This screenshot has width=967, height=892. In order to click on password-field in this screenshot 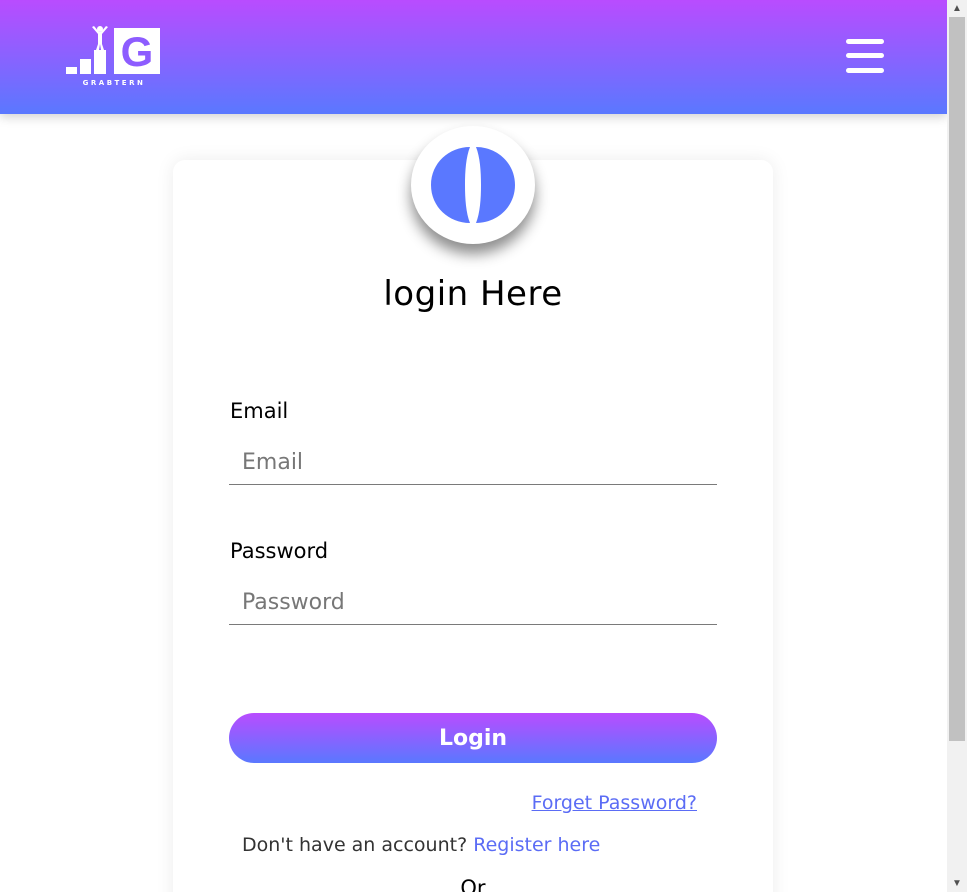, I will do `click(473, 603)`.